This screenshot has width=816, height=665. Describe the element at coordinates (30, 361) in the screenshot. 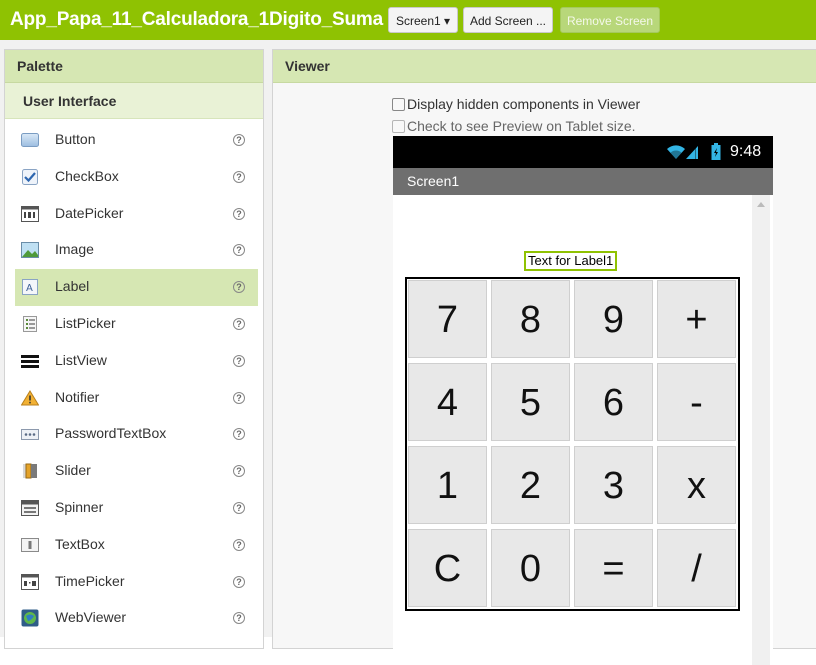

I see `listview-icon` at that location.